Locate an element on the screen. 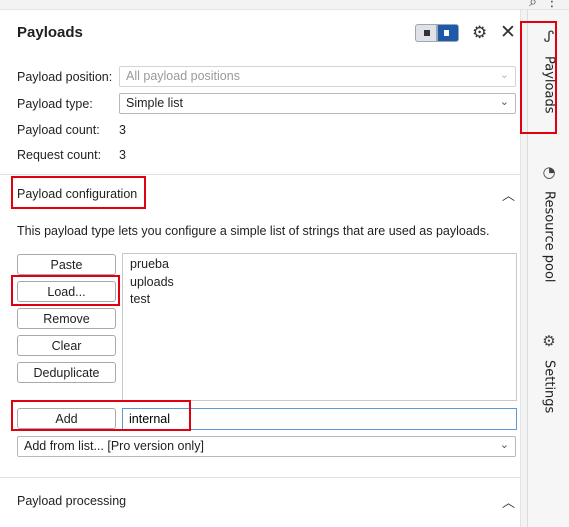 Image resolution: width=569 pixels, height=527 pixels. add-item-input is located at coordinates (319, 419).